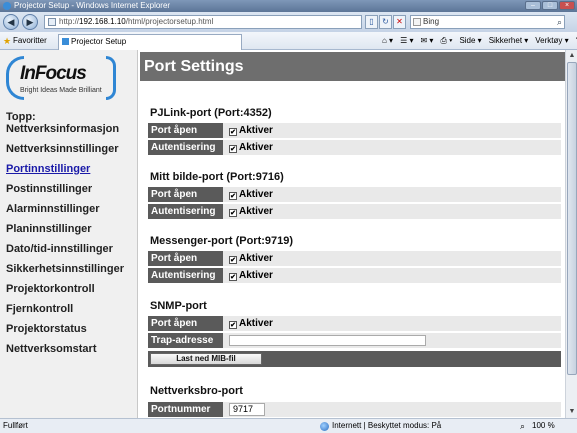 Image resolution: width=577 pixels, height=433 pixels. Describe the element at coordinates (65, 209) in the screenshot. I see `sidebar-item-alarm-settings: Alarminnstillinger` at that location.